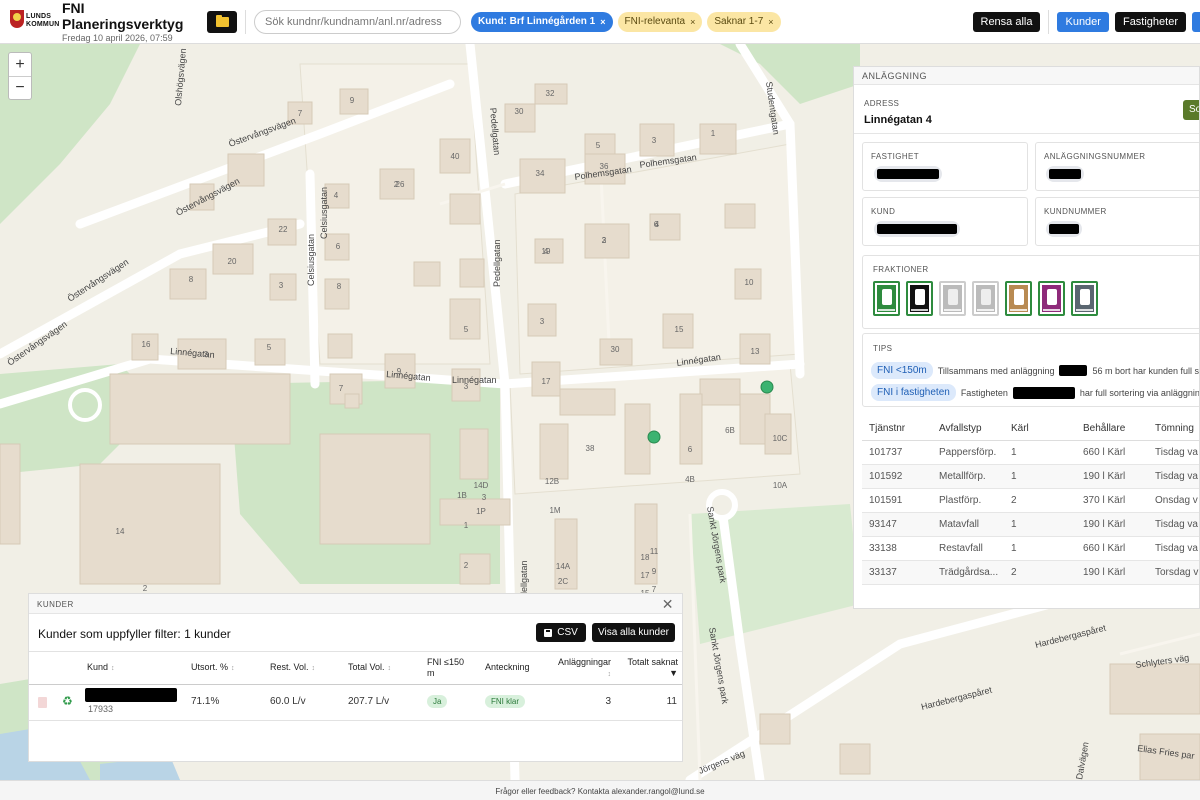 The height and width of the screenshot is (800, 1200). Describe the element at coordinates (668, 604) in the screenshot. I see `close-icon: ✕` at that location.